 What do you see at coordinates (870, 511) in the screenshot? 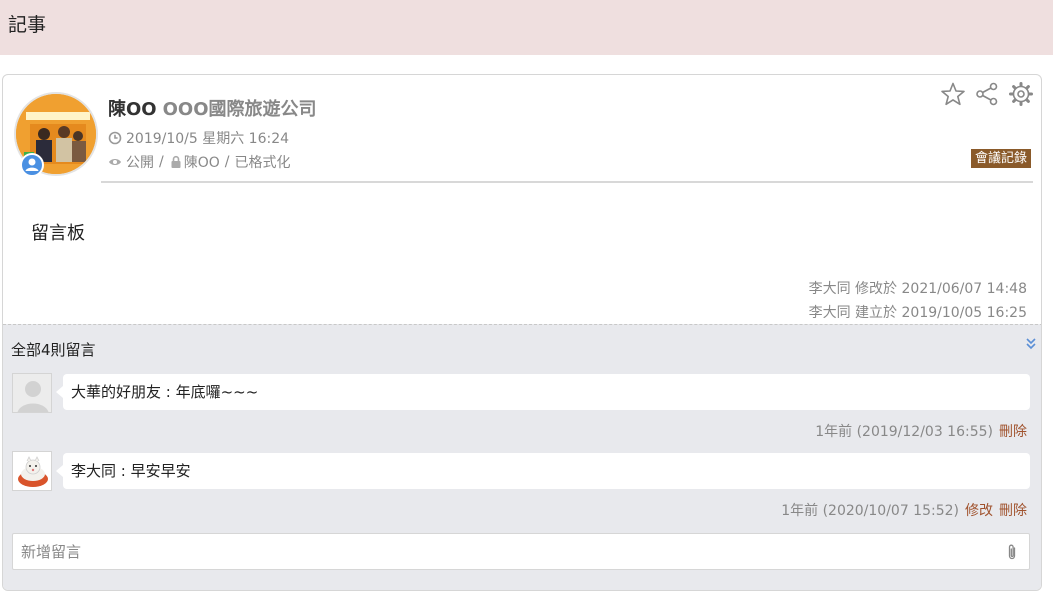
I see `comment-time: 1年前 (2020/10/07 15:52)` at bounding box center [870, 511].